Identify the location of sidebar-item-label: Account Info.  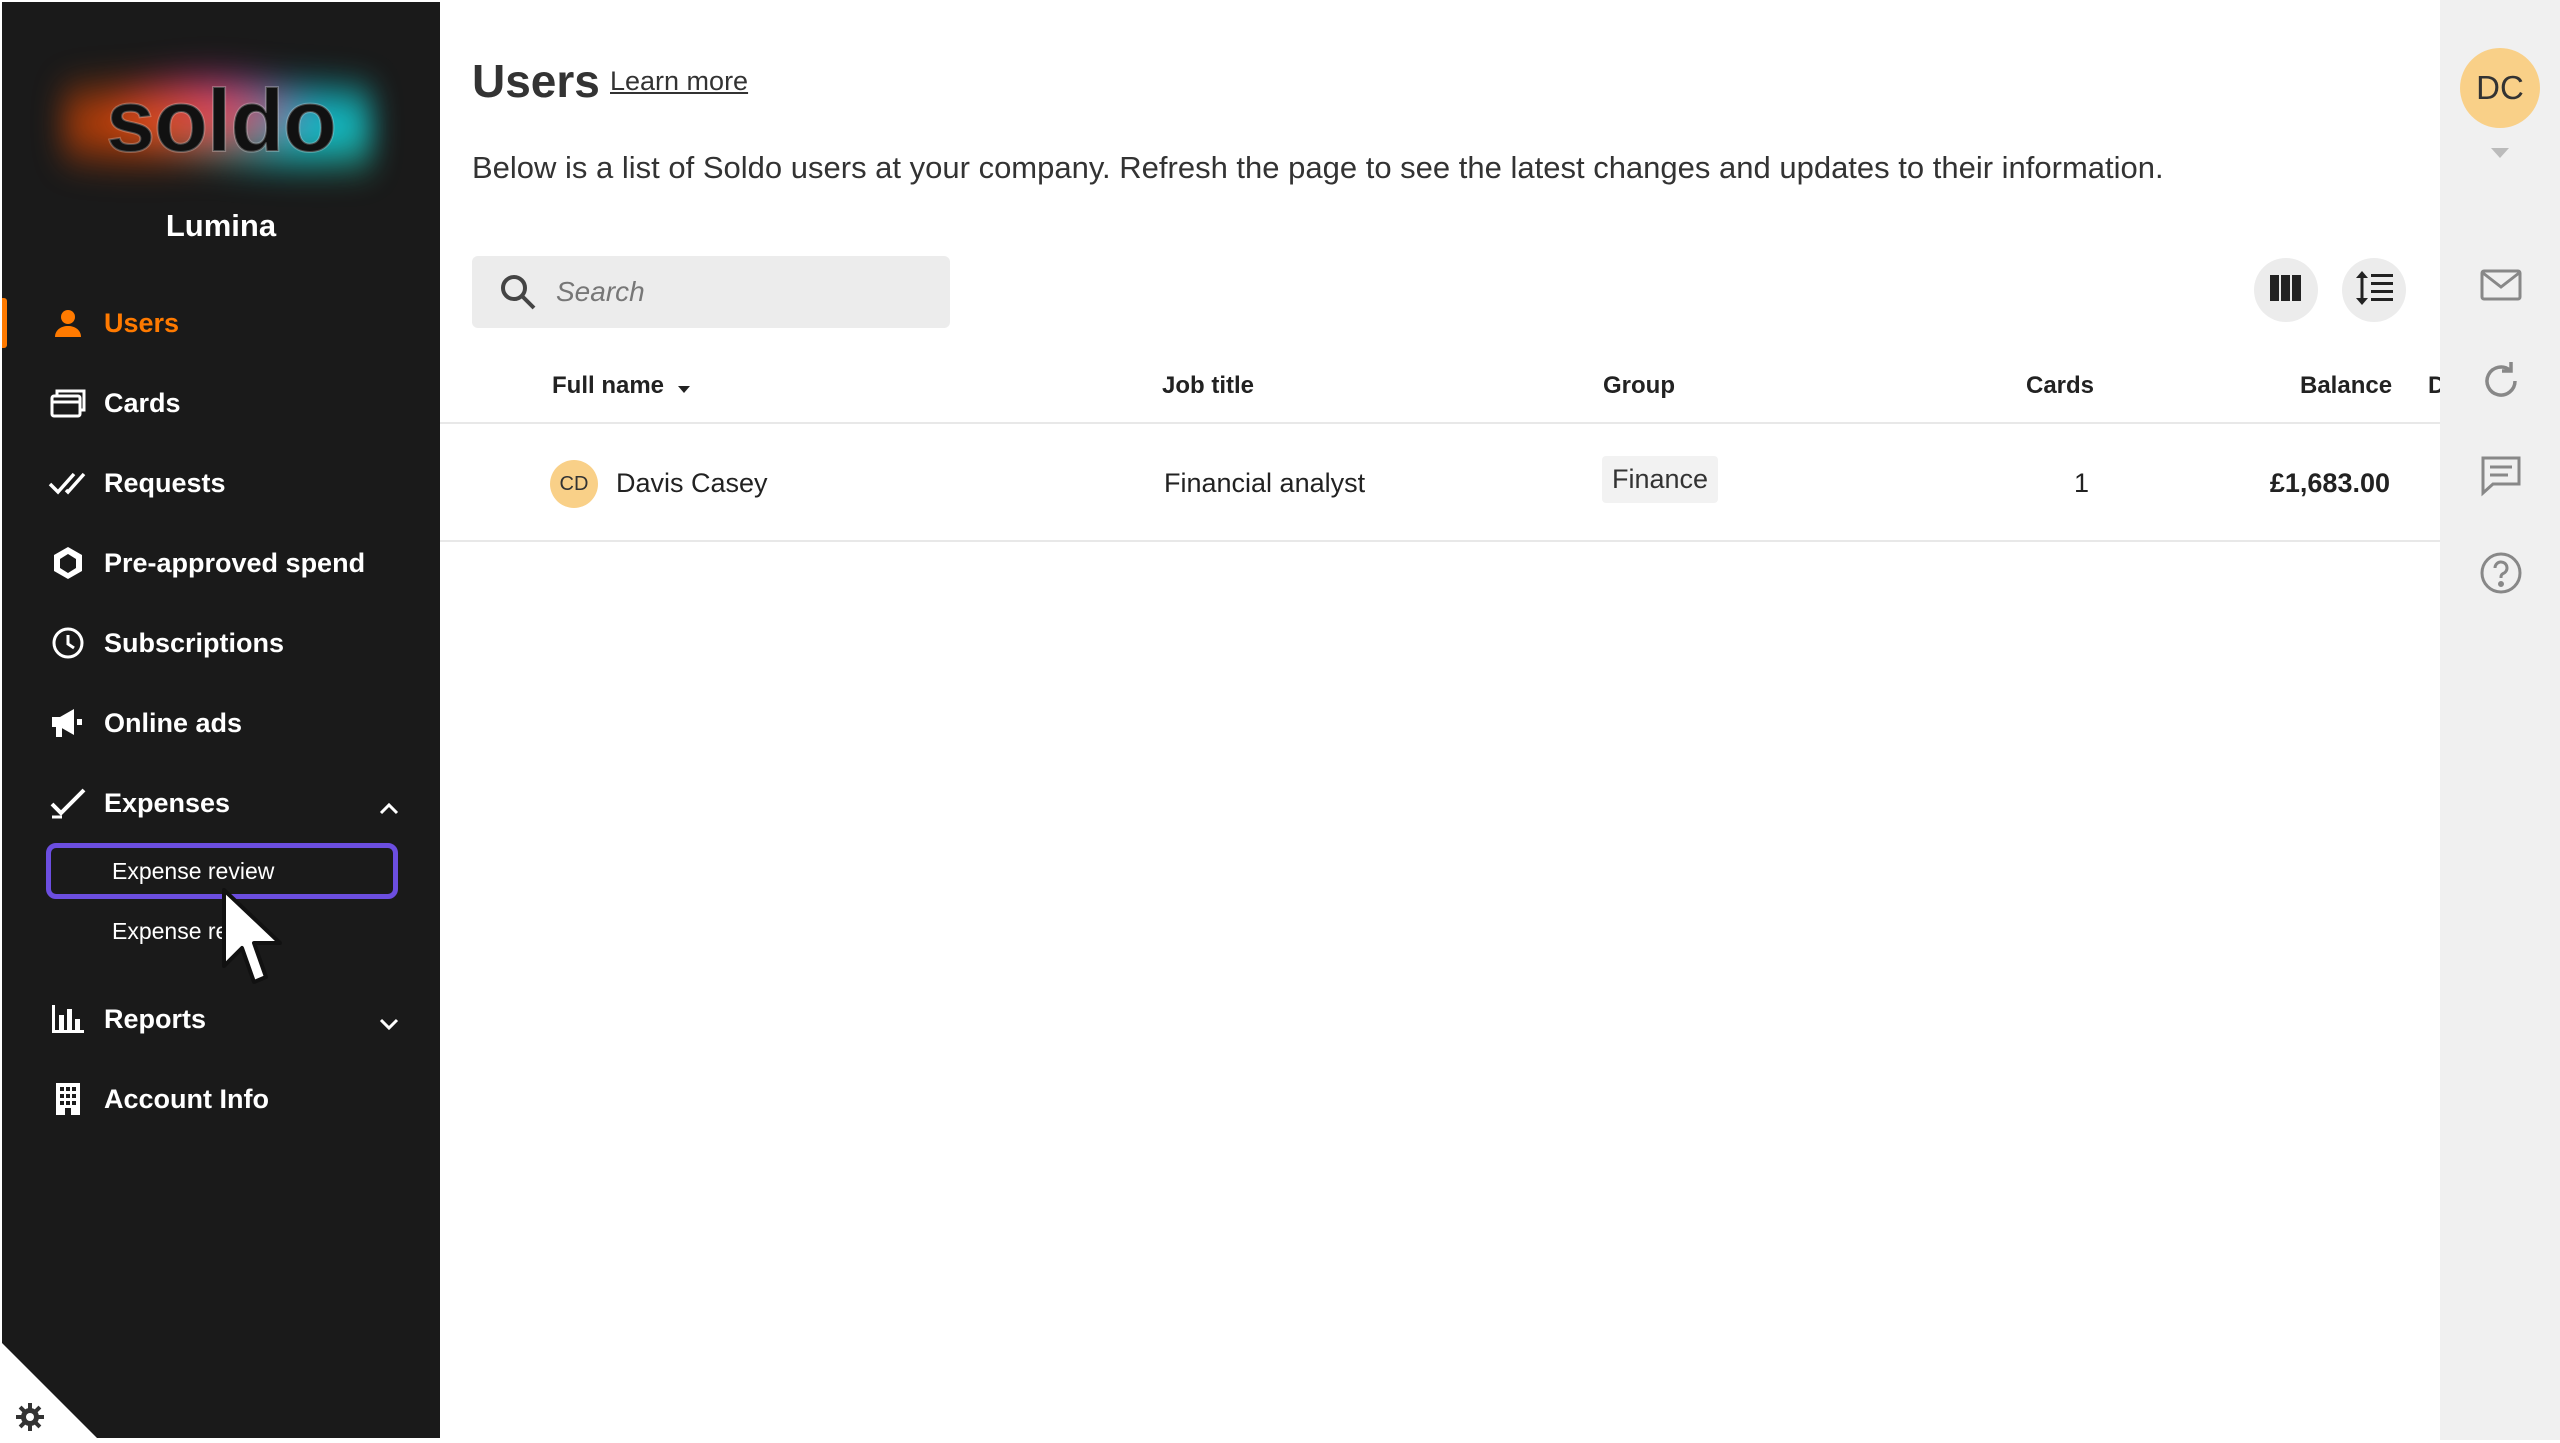
(186, 1098).